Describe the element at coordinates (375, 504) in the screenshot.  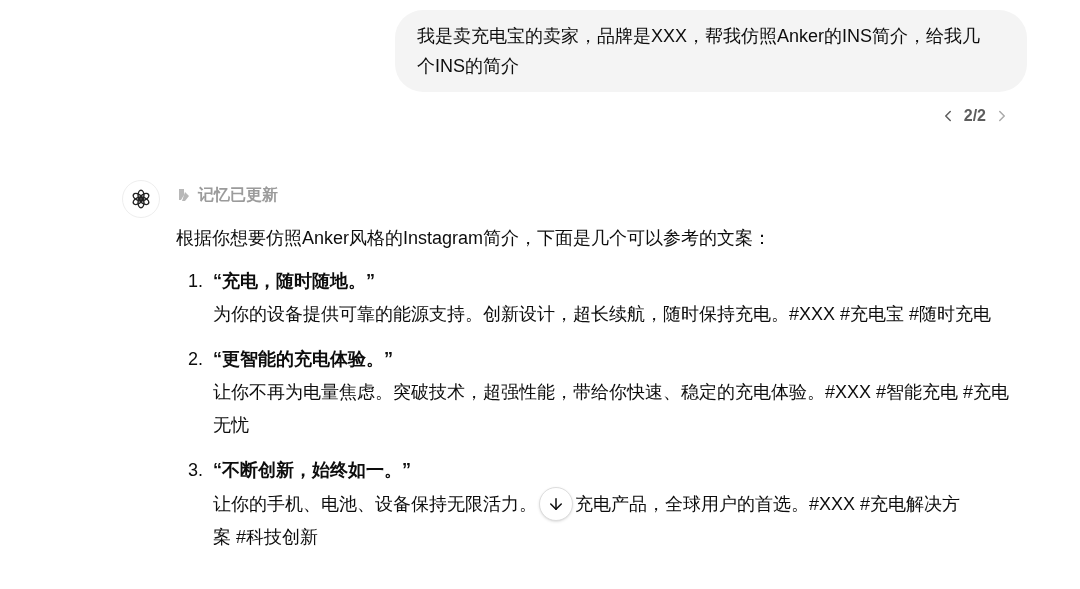
I see `description-text: 让你的手机、电池、设备保持无限活力。` at that location.